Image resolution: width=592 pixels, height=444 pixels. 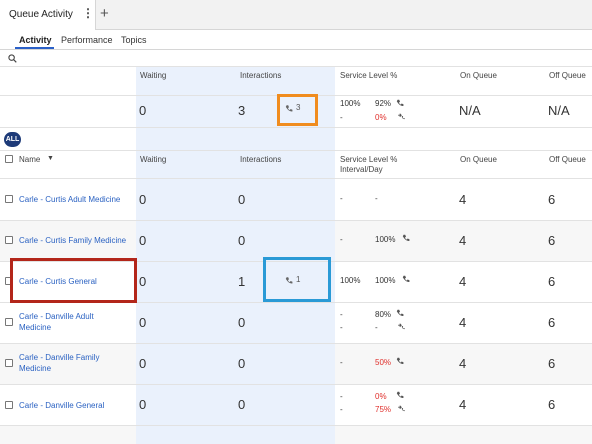 What do you see at coordinates (376, 327) in the screenshot?
I see `row-sl-day-2: -` at bounding box center [376, 327].